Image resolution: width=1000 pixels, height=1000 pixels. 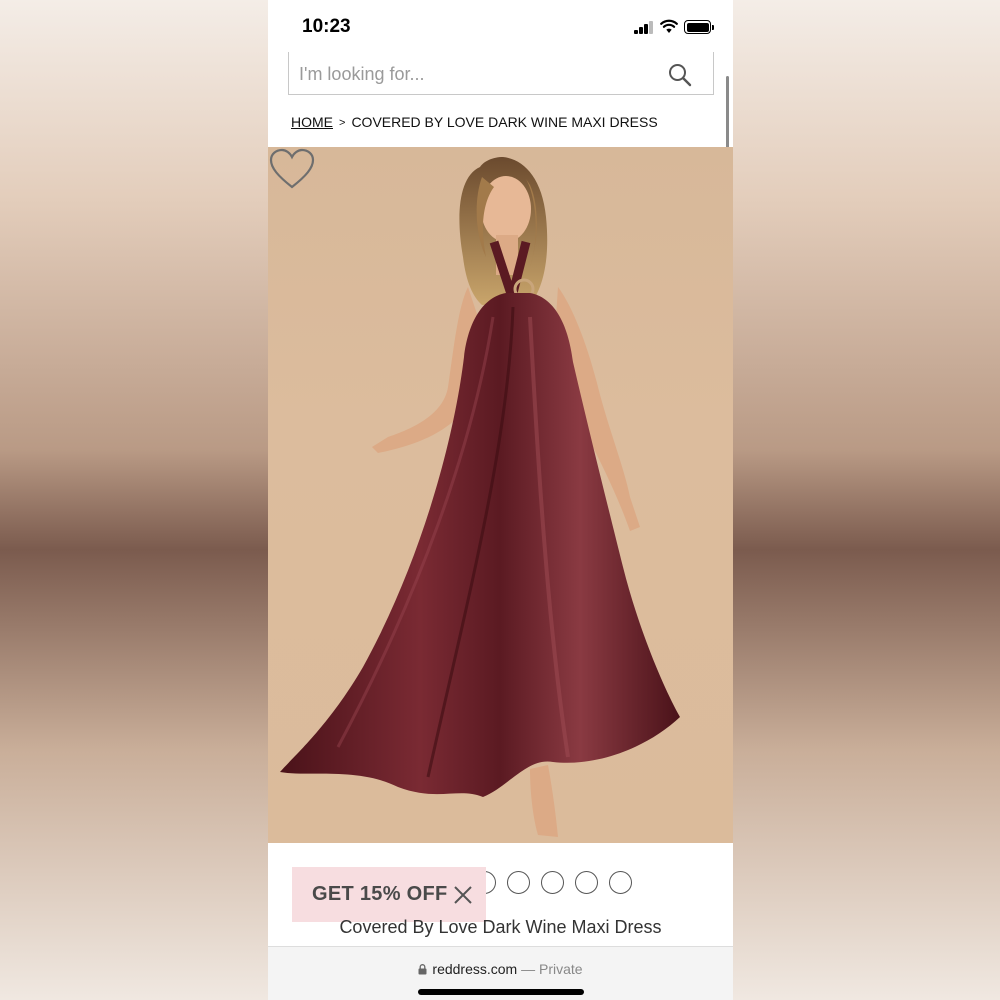 What do you see at coordinates (552, 969) in the screenshot?
I see `private-mode-label: — Private` at bounding box center [552, 969].